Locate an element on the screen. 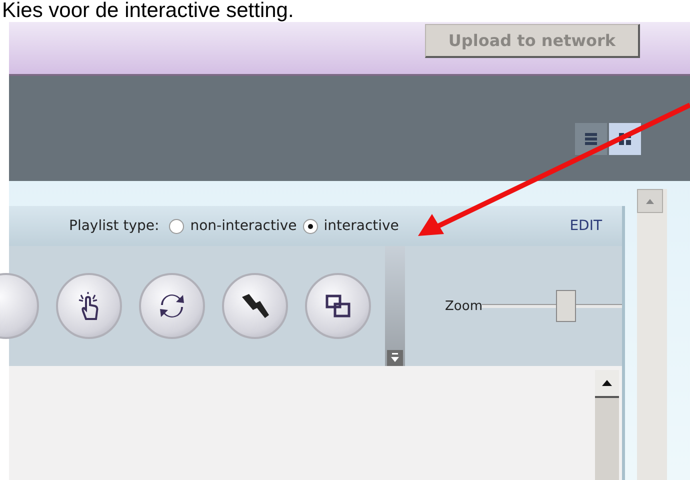 The width and height of the screenshot is (690, 480). edit-link: EDIT is located at coordinates (586, 226).